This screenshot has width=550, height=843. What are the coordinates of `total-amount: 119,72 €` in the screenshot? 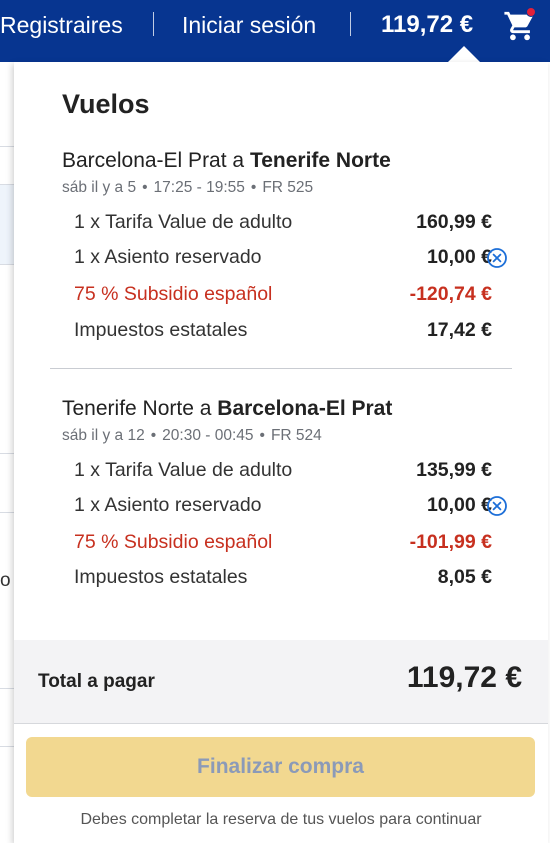 It's located at (464, 677).